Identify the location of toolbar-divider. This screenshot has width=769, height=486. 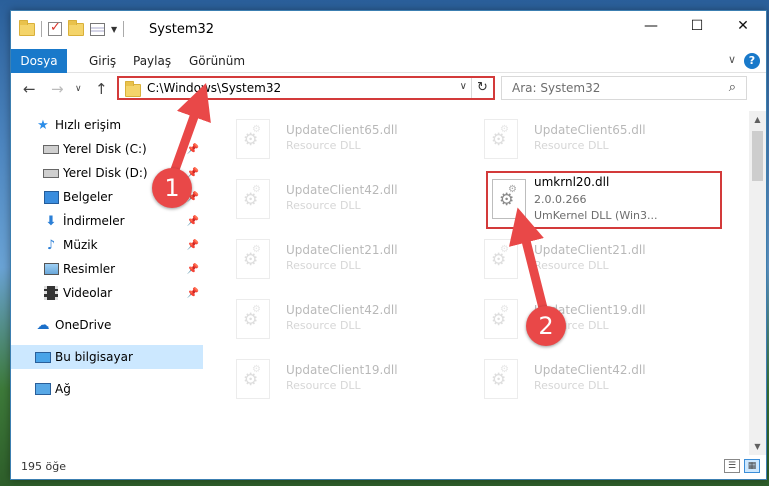
(41, 29).